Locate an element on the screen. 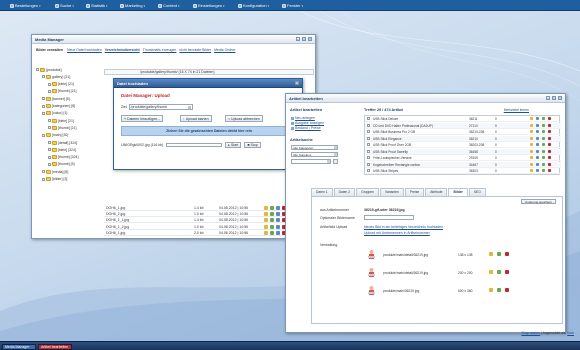 The height and width of the screenshot is (350, 580). table-row: USB Stick Elegance 36210 0 is located at coordinates (463, 138).